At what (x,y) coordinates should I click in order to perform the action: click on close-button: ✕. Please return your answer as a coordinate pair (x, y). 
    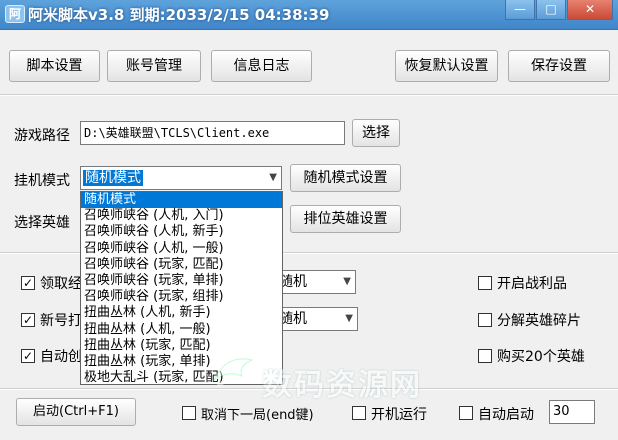
    Looking at the image, I should click on (590, 10).